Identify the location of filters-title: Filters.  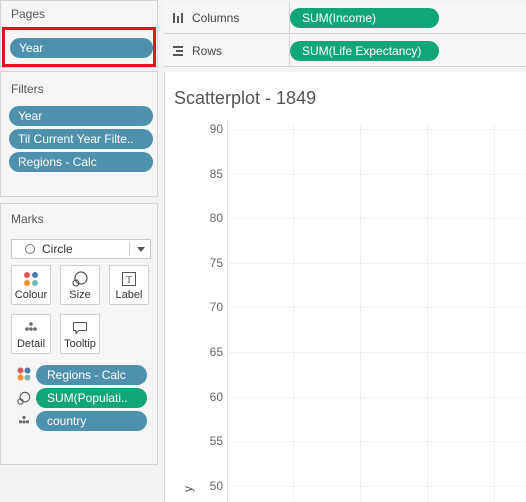
(27, 89).